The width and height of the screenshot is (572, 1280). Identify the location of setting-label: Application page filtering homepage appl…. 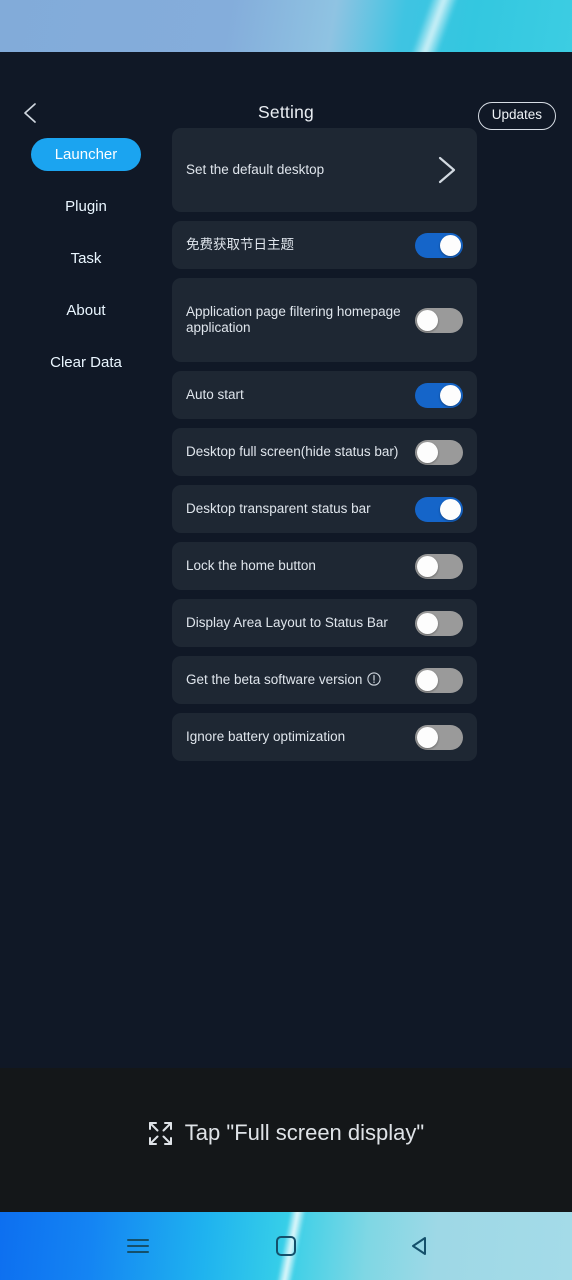
(293, 319).